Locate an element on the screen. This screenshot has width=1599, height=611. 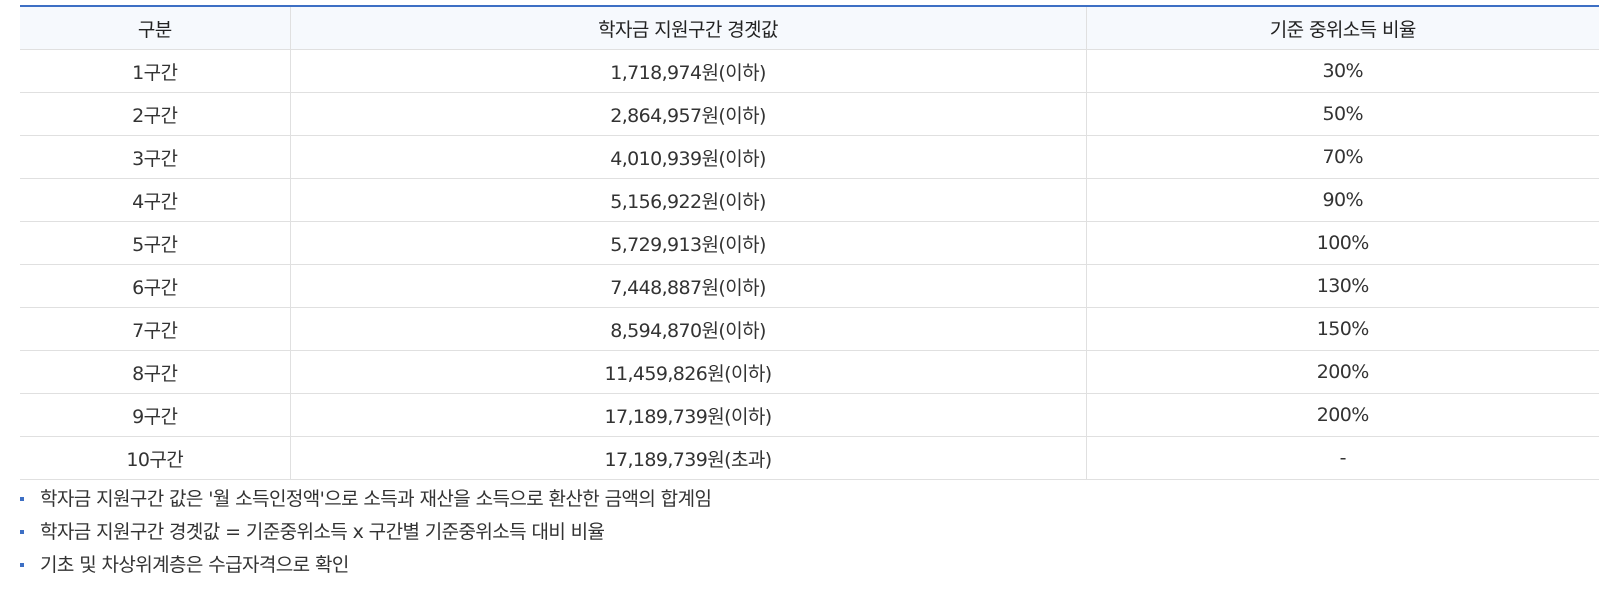
cell-ratio: - is located at coordinates (1342, 458).